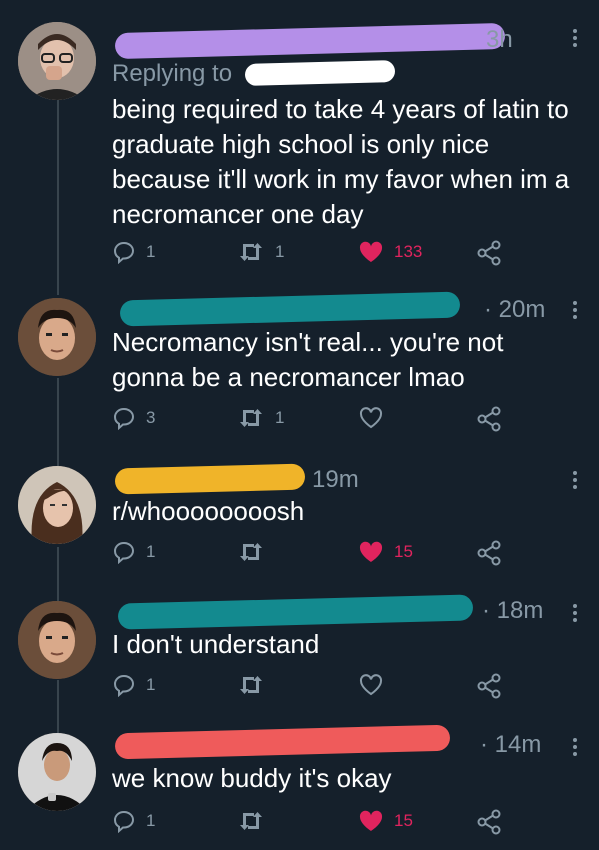 This screenshot has width=599, height=850. I want to click on tweet: · 14m we know buddy it's okay 1 15, so click(299, 787).